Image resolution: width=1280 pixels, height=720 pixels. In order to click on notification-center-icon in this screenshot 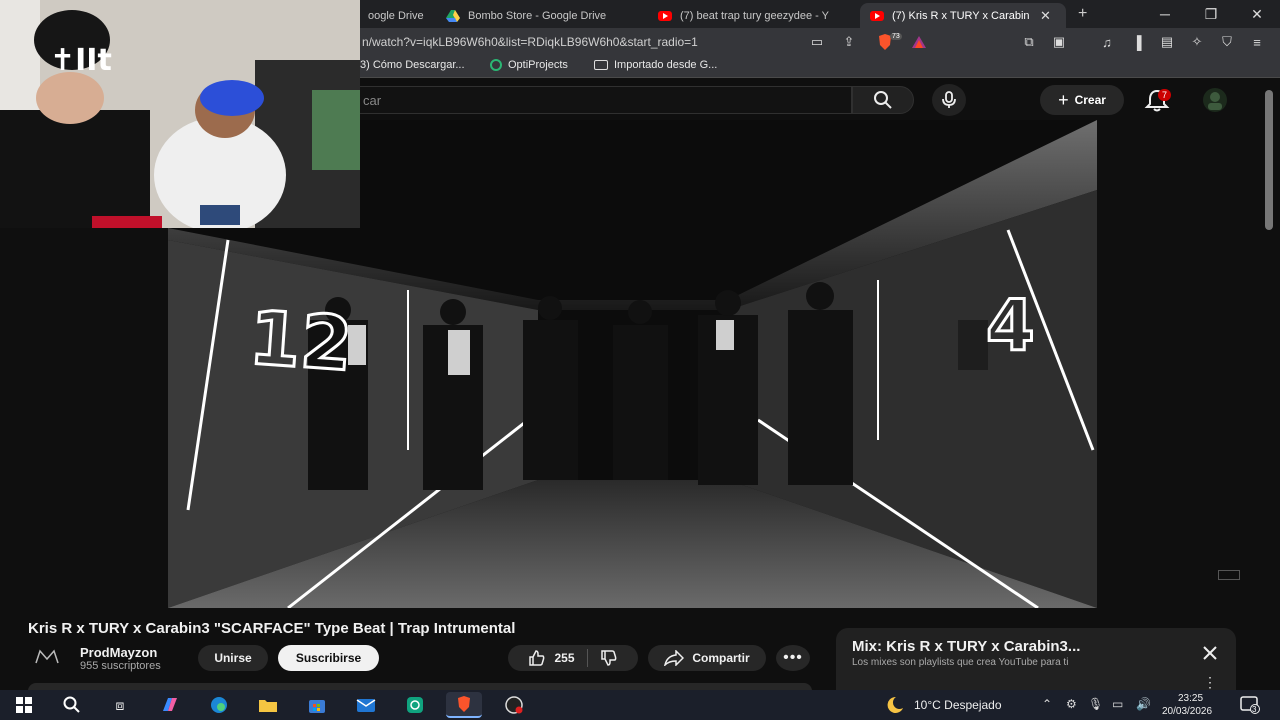, I will do `click(1250, 707)`.